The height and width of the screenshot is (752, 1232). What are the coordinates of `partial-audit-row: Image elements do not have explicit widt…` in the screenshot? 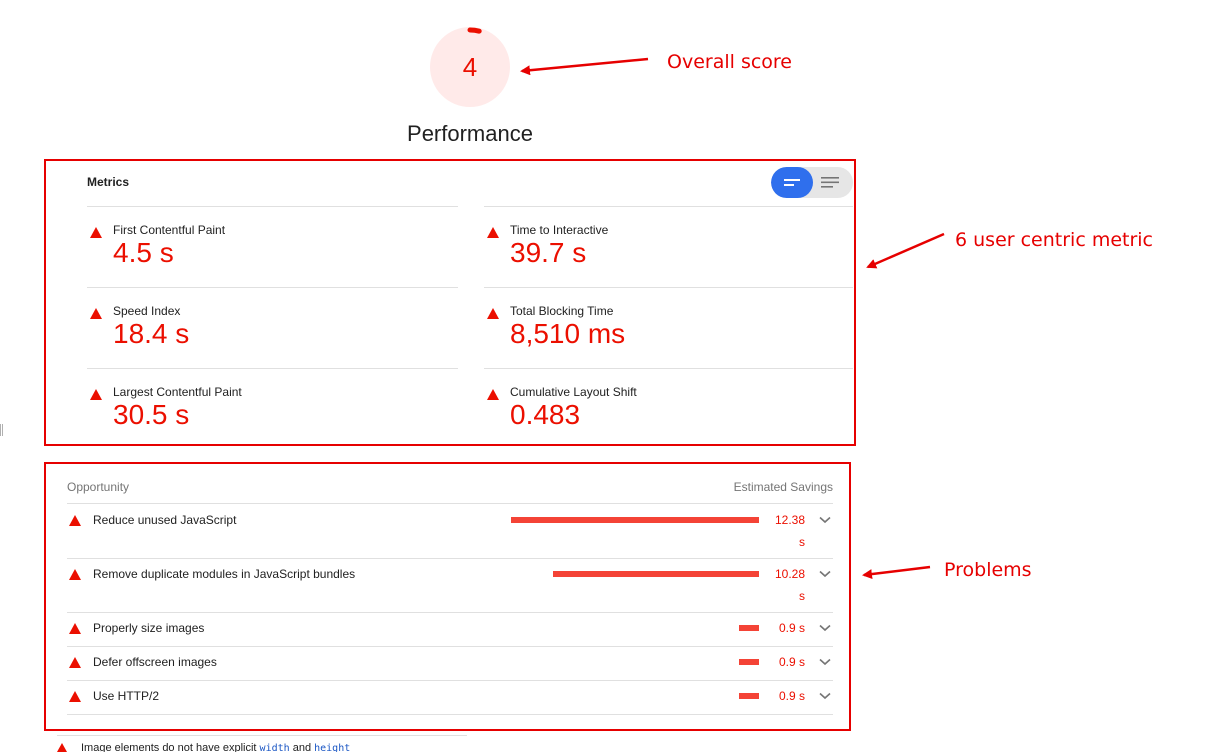 It's located at (203, 747).